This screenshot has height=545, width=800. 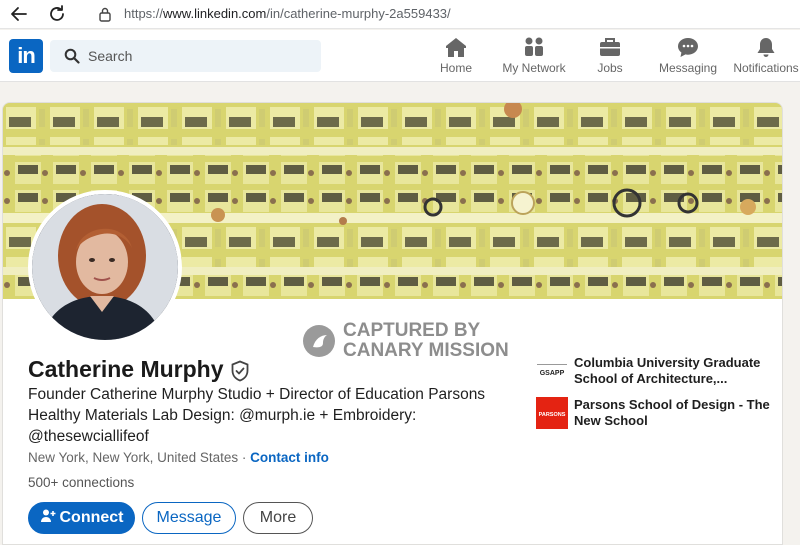 I want to click on profile-name-text: Catherine Murphy, so click(x=126, y=369).